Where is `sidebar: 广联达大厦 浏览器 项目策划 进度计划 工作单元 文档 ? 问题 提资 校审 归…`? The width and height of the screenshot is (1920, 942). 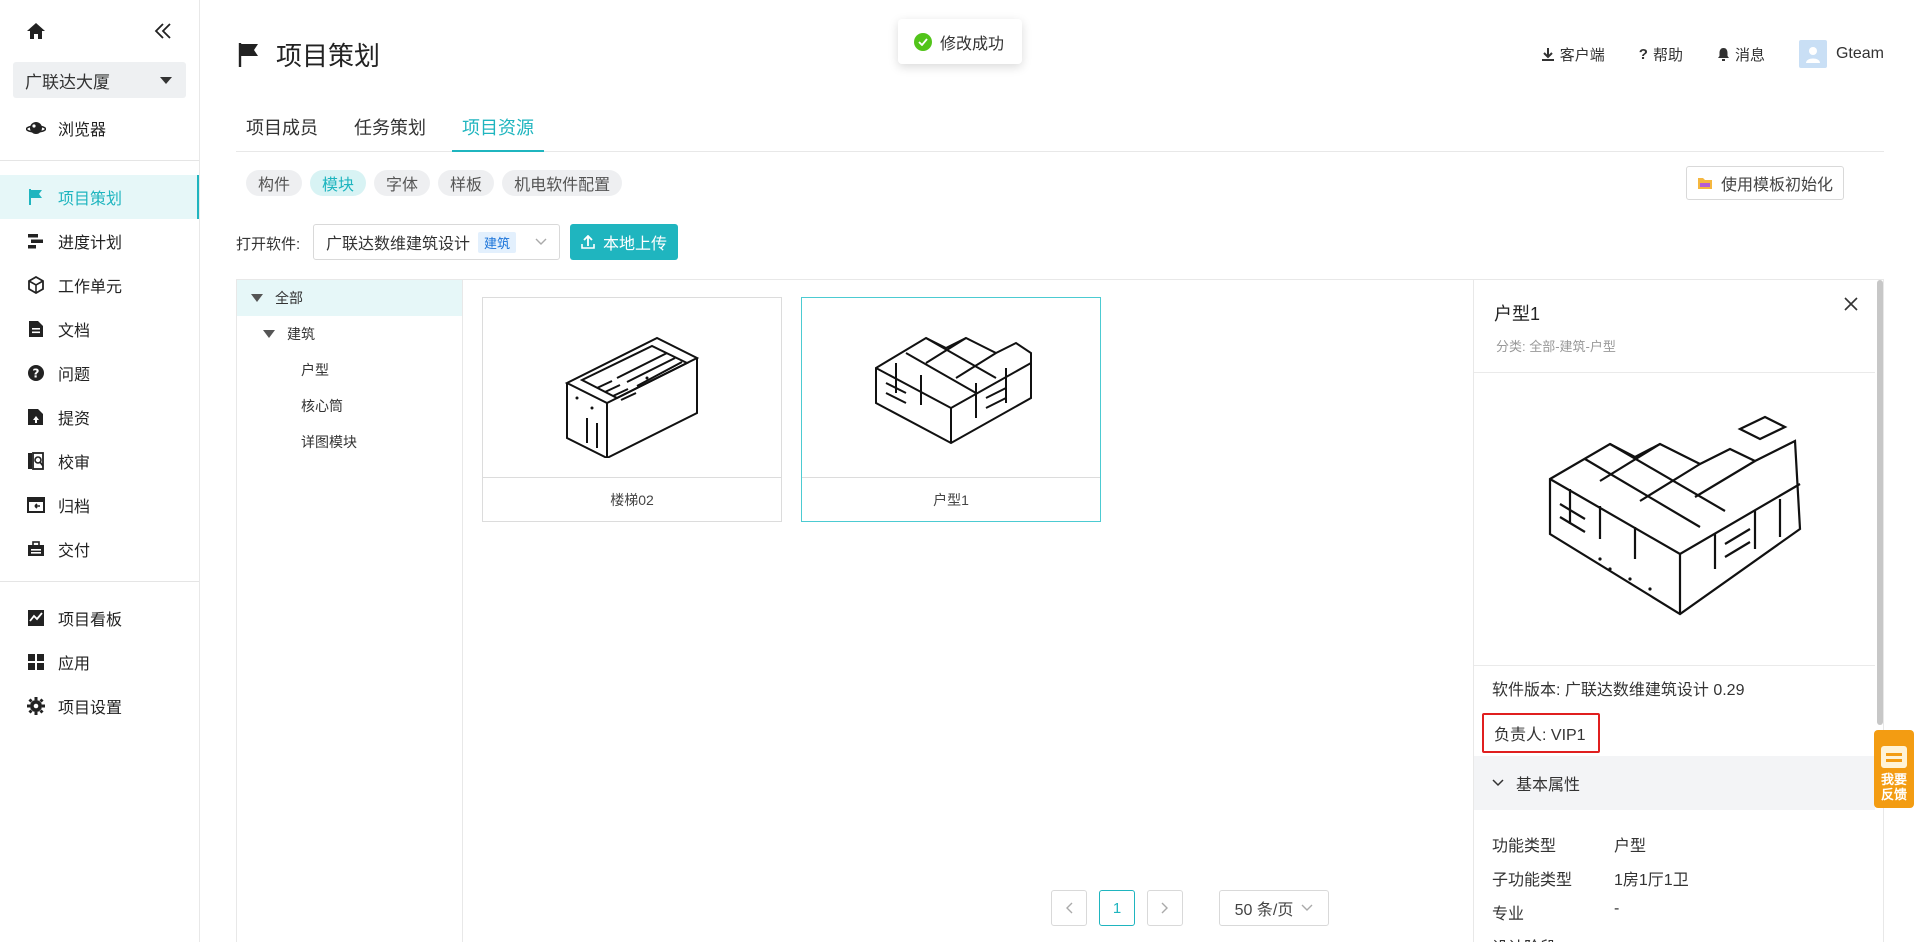
sidebar: 广联达大厦 浏览器 项目策划 进度计划 工作单元 文档 ? 问题 提资 校审 归… is located at coordinates (100, 471).